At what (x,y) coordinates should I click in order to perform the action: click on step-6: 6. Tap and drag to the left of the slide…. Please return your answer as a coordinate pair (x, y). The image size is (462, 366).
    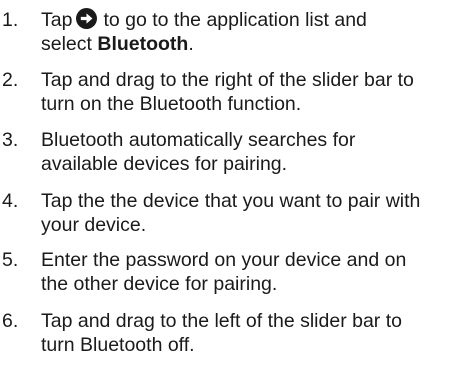
    Looking at the image, I should click on (231, 333).